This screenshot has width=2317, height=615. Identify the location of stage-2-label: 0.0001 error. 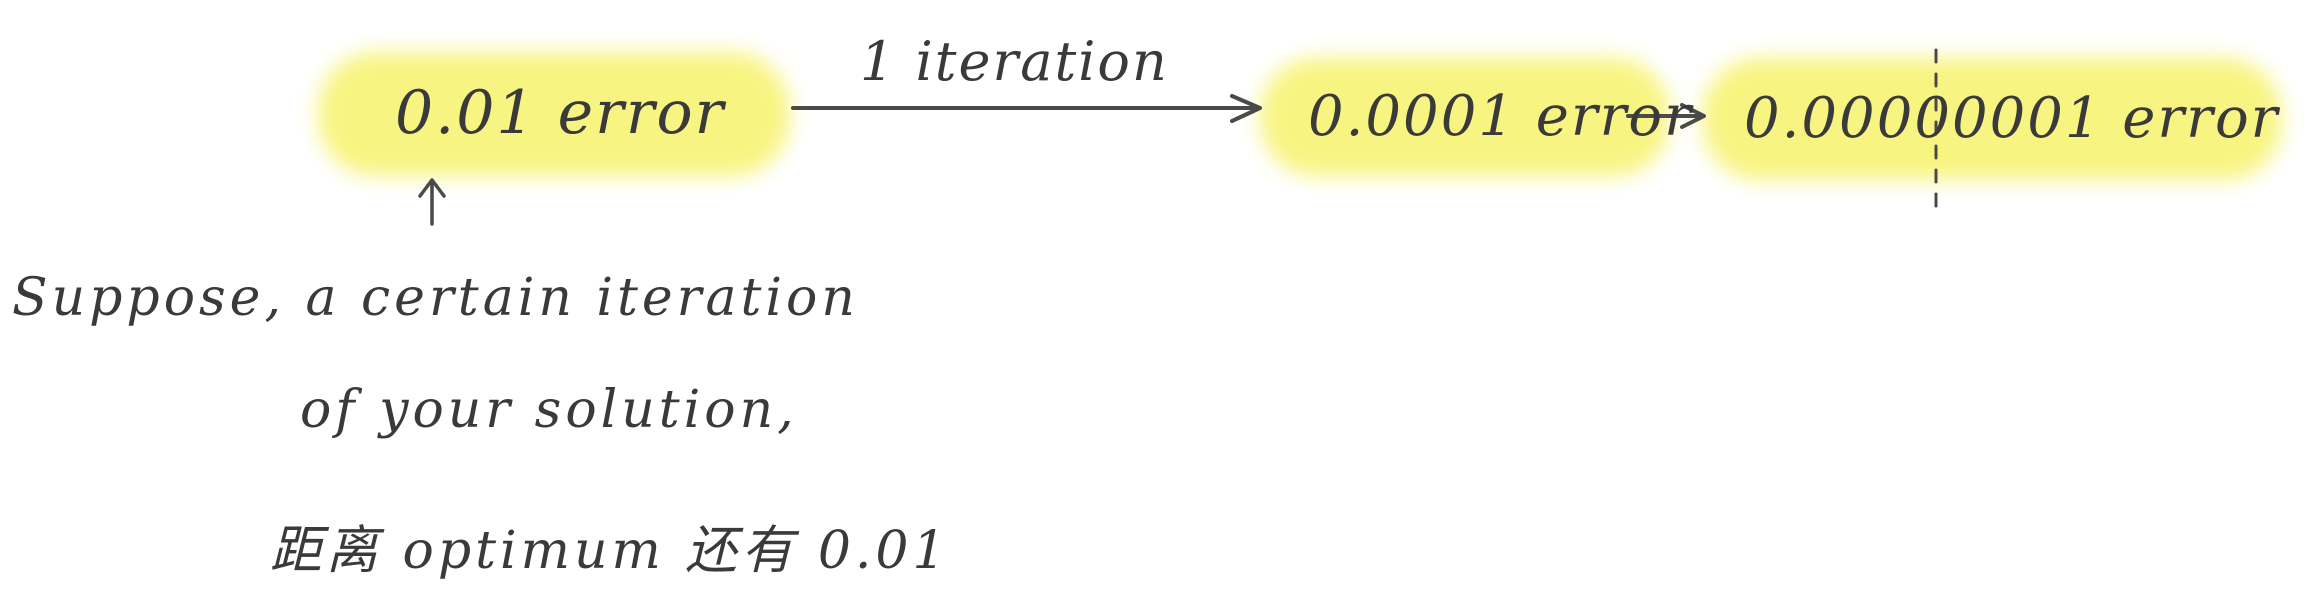
(1500, 116).